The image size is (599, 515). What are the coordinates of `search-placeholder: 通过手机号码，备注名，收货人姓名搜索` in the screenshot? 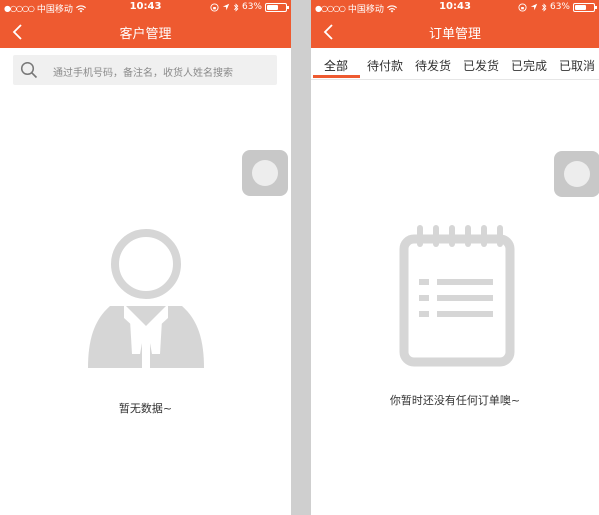 It's located at (143, 73).